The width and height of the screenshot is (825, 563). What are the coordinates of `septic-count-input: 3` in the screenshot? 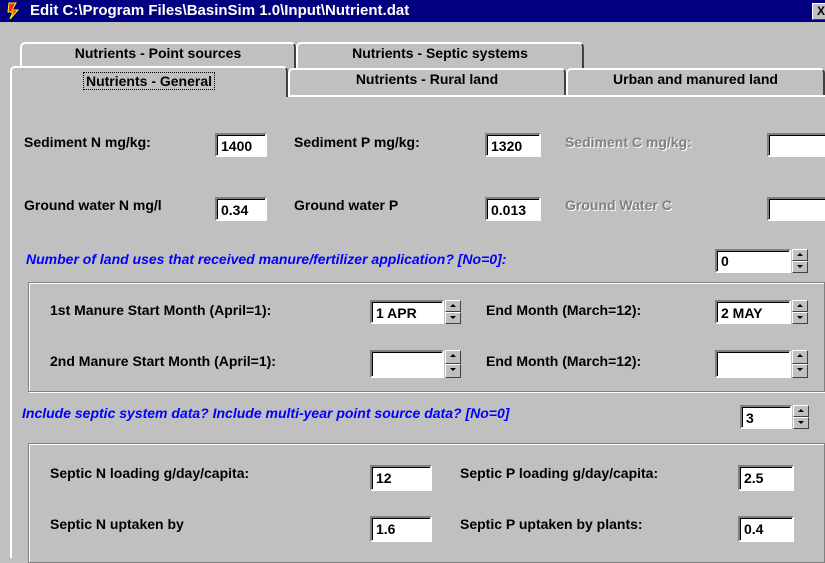 It's located at (766, 417).